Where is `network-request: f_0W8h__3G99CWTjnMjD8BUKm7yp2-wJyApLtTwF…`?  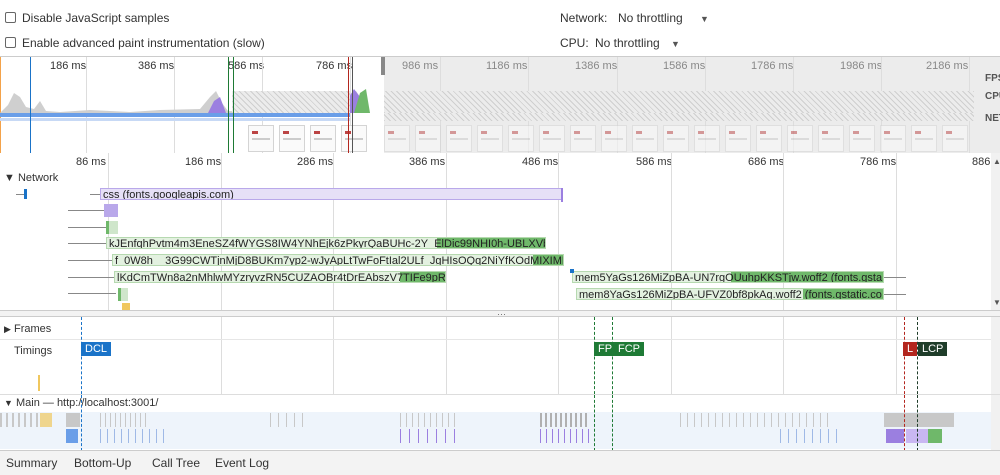 network-request: f_0W8h__3G99CWTjnMjD8BUKm7yp2-wJyApLtTwF… is located at coordinates (338, 260).